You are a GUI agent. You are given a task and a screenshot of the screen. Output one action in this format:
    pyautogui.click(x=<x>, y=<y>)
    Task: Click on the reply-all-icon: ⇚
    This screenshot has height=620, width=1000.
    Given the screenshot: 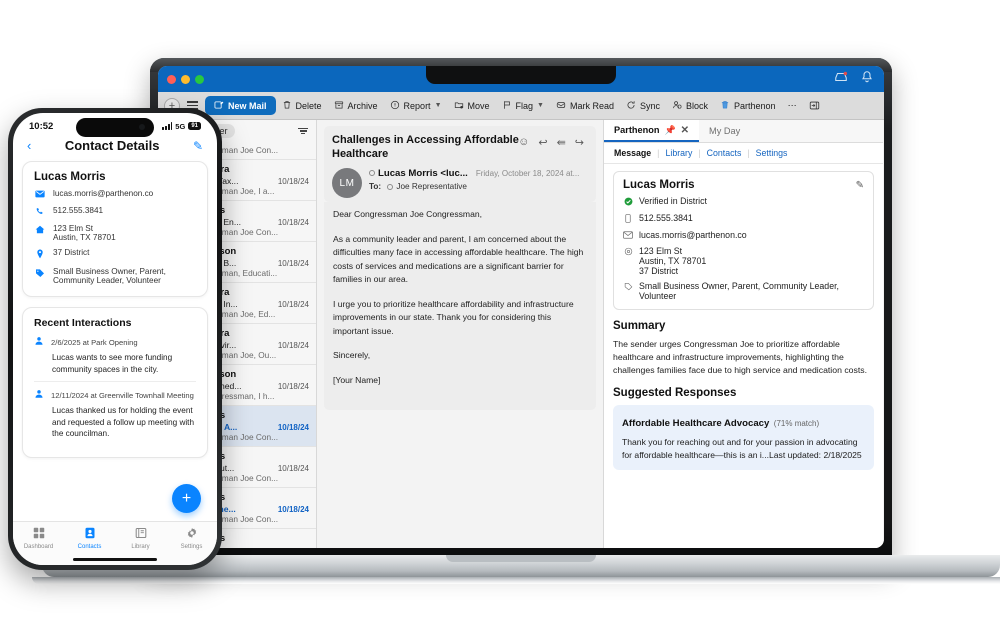 What is the action you would take?
    pyautogui.click(x=561, y=142)
    